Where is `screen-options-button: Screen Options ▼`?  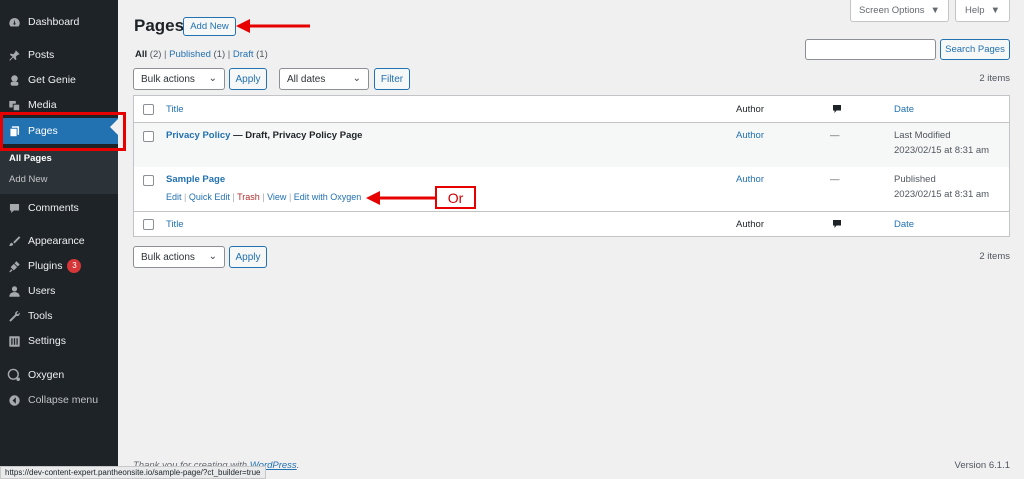 screen-options-button: Screen Options ▼ is located at coordinates (899, 11).